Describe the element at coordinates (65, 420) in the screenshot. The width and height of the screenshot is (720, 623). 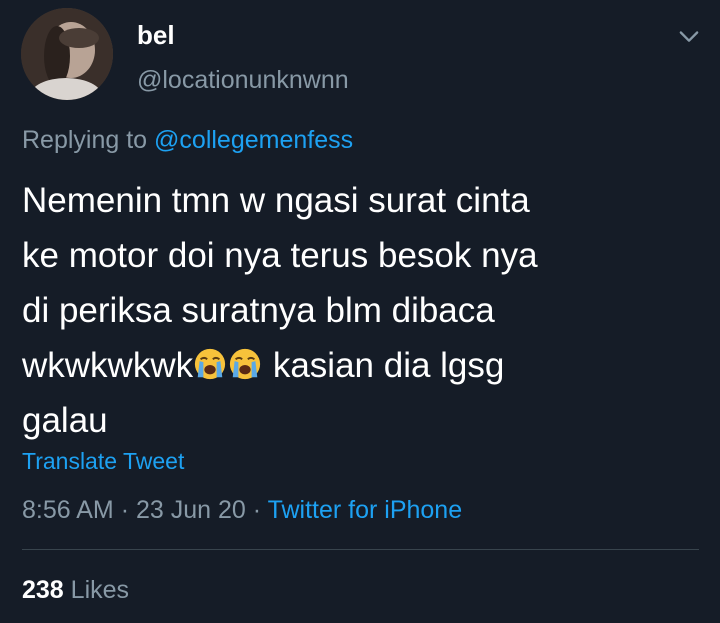
I see `tweet-text-line: galau` at that location.